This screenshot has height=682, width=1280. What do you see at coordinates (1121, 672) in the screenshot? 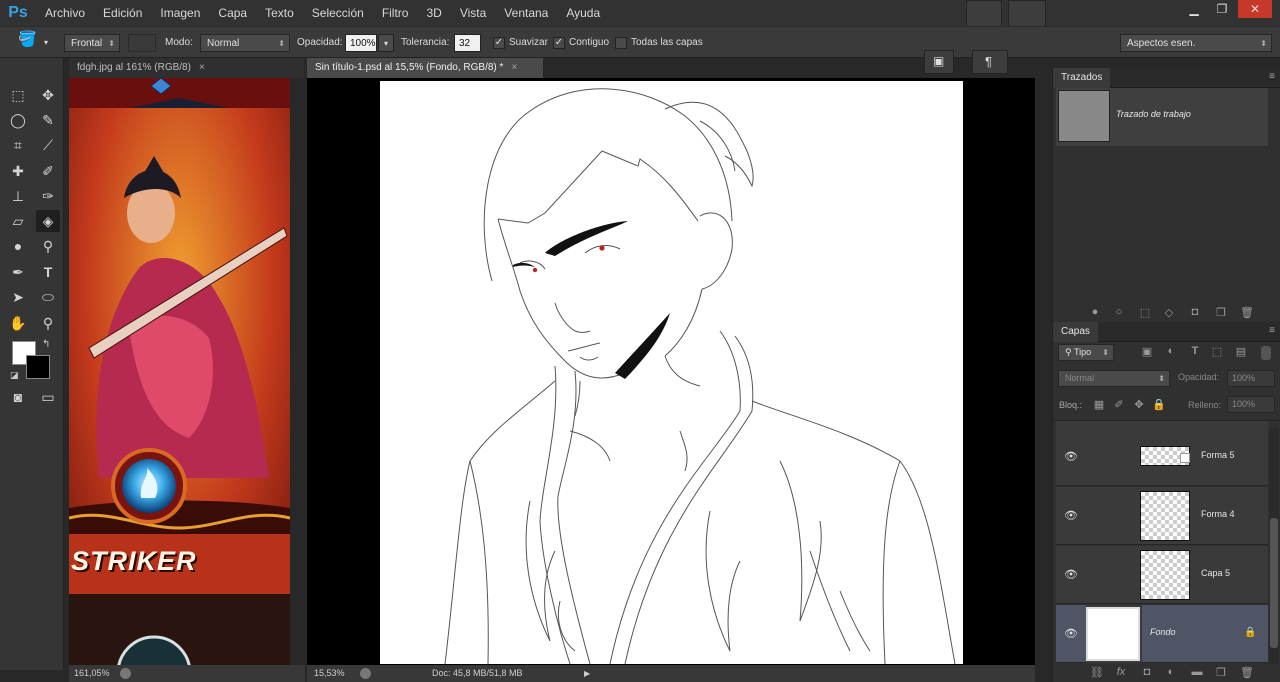
I see `layer-style-icon: fx` at bounding box center [1121, 672].